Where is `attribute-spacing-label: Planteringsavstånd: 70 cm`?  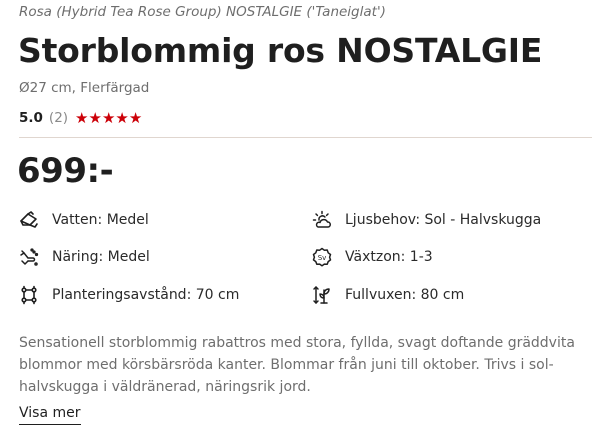 attribute-spacing-label: Planteringsavstånd: 70 cm is located at coordinates (146, 295).